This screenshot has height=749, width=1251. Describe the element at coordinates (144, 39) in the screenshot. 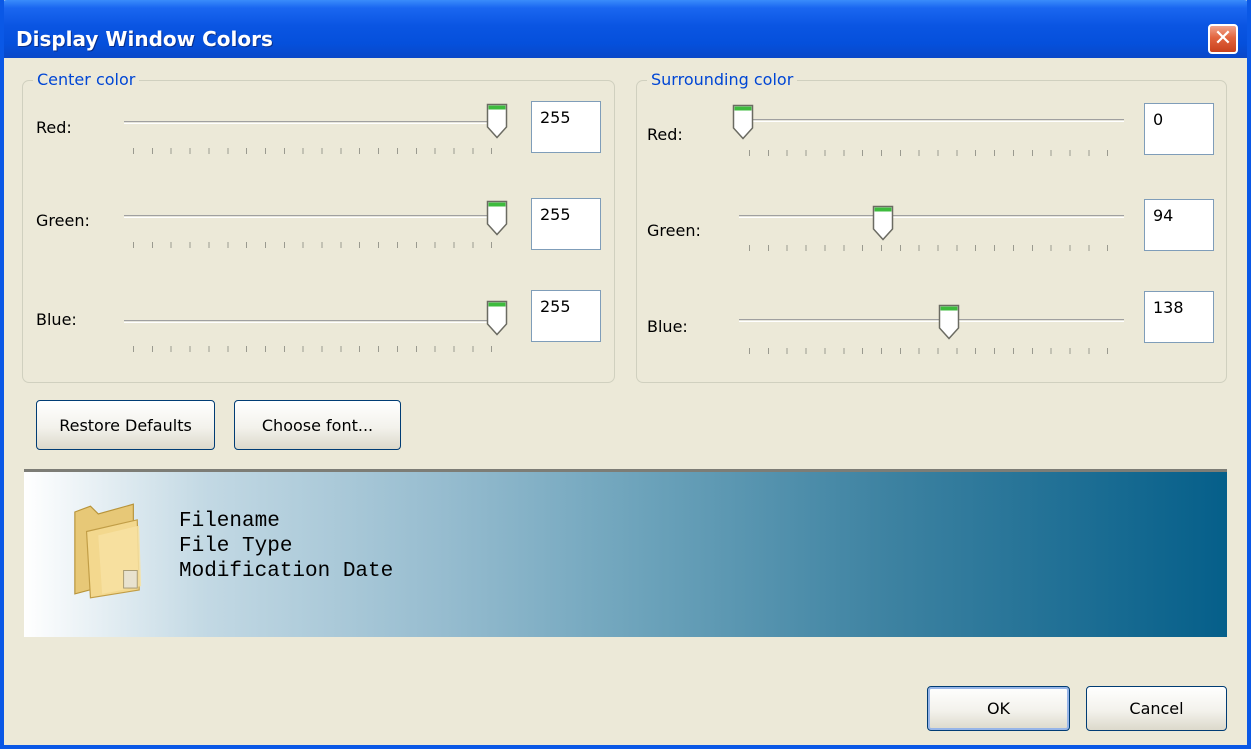

I see `window-title: Display Window Colors` at that location.